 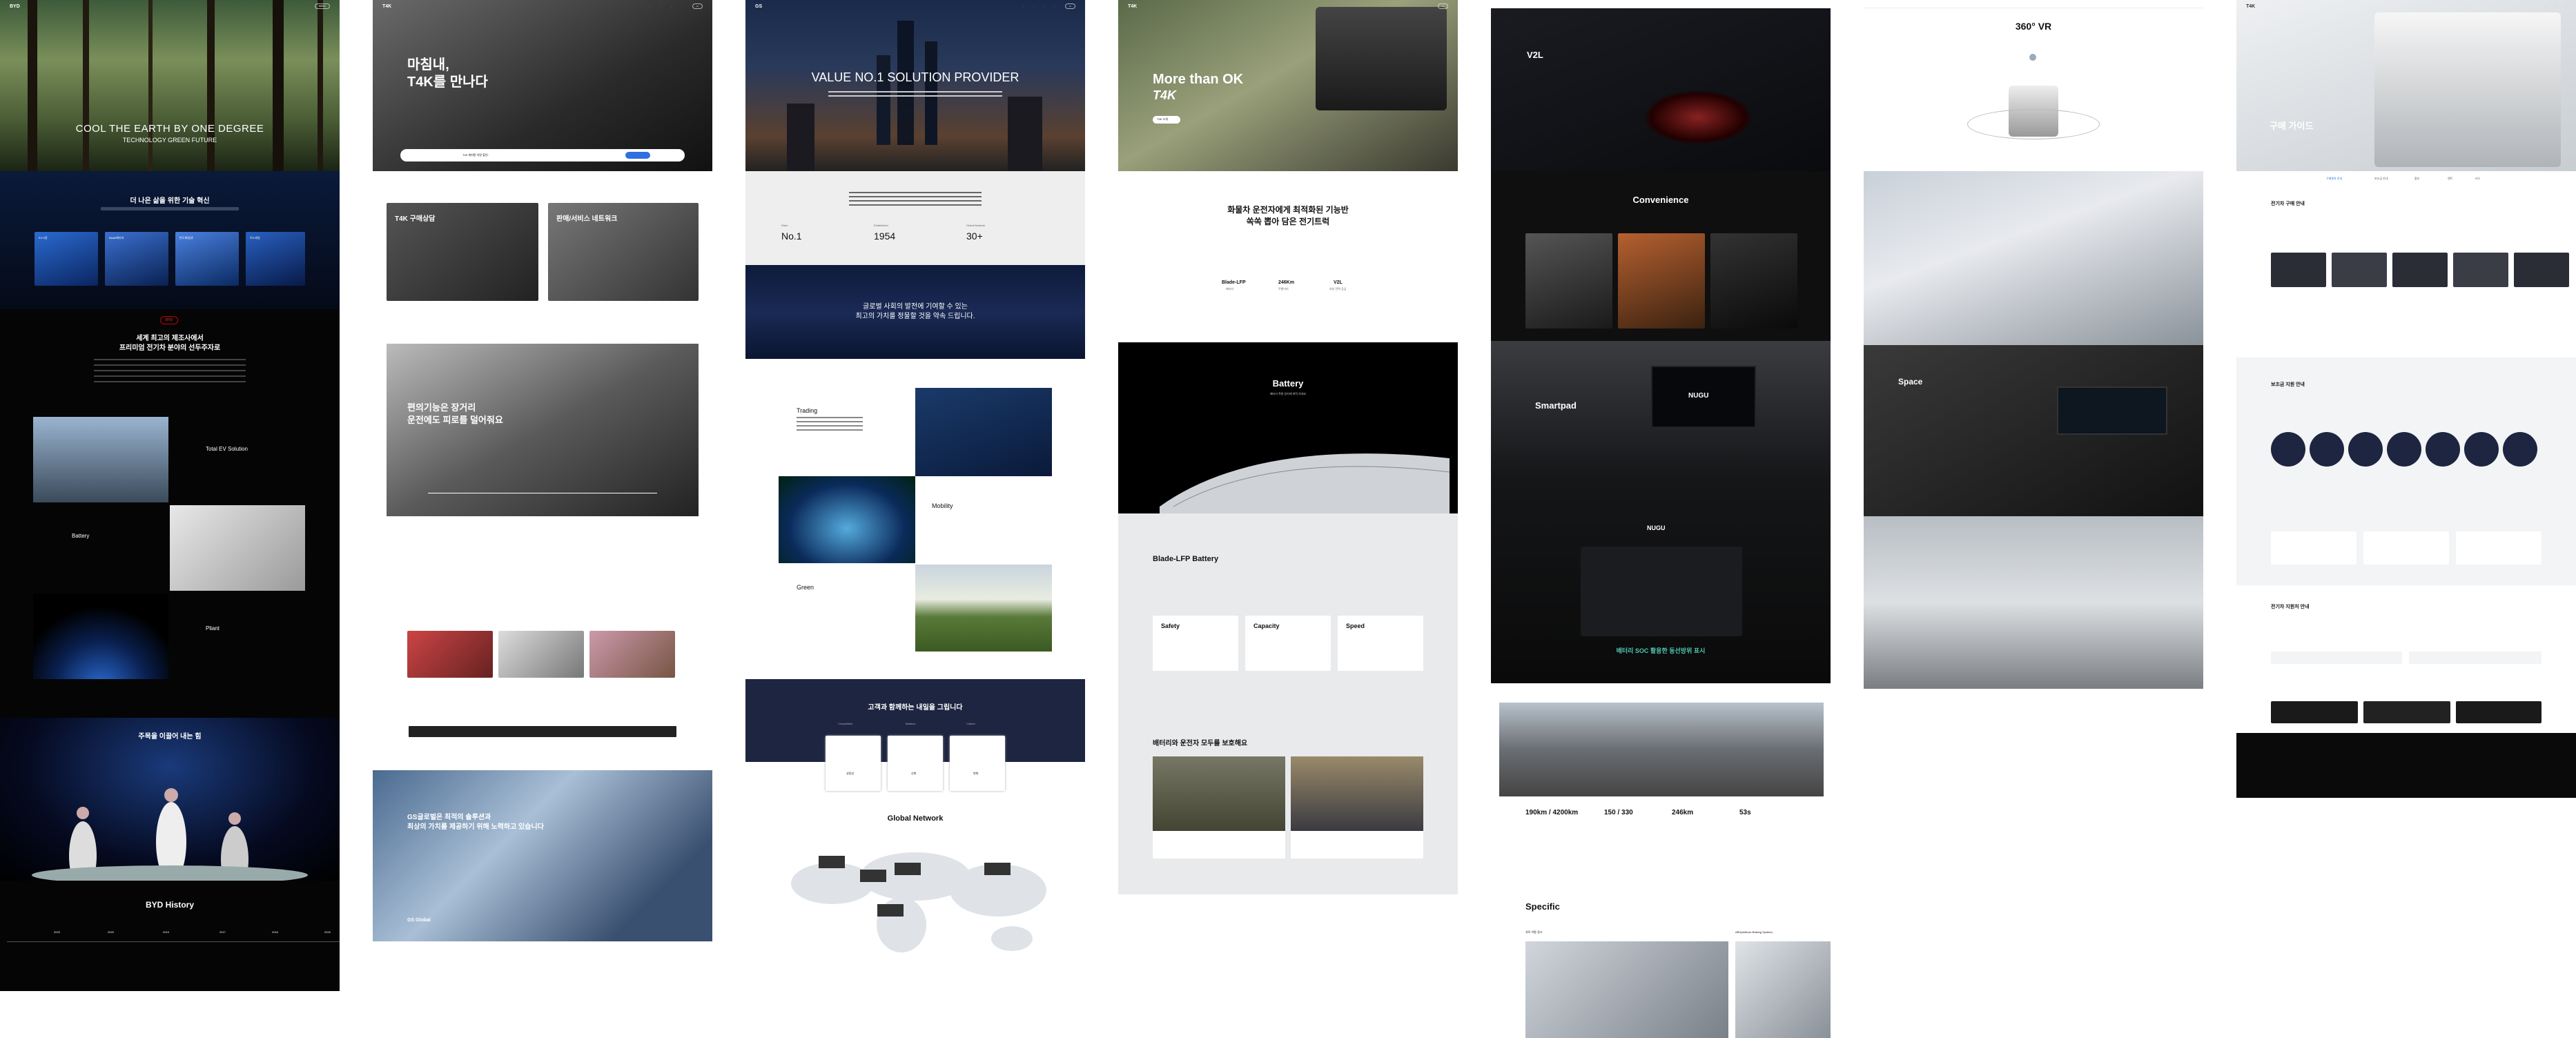 What do you see at coordinates (419, 920) in the screenshot?
I see `gs-logo: GS Global` at bounding box center [419, 920].